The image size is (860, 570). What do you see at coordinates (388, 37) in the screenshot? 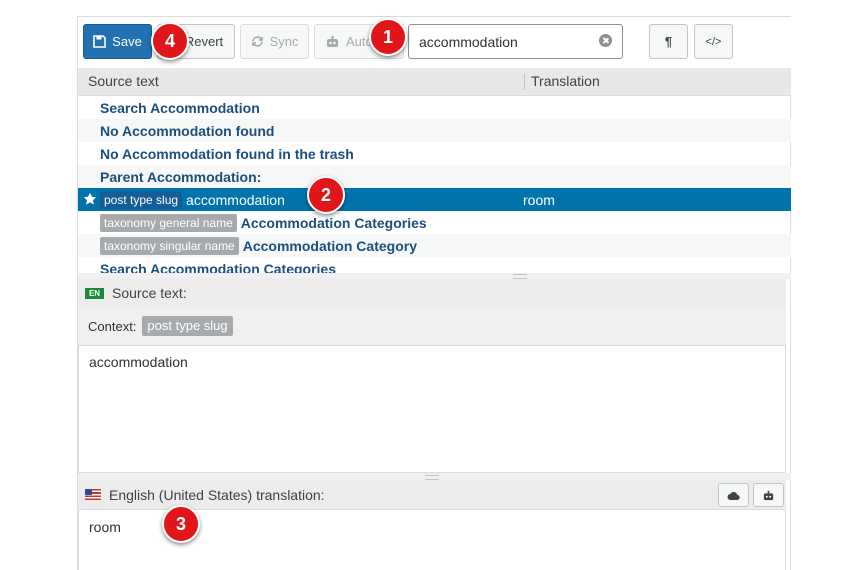
I see `callout-1: 1` at bounding box center [388, 37].